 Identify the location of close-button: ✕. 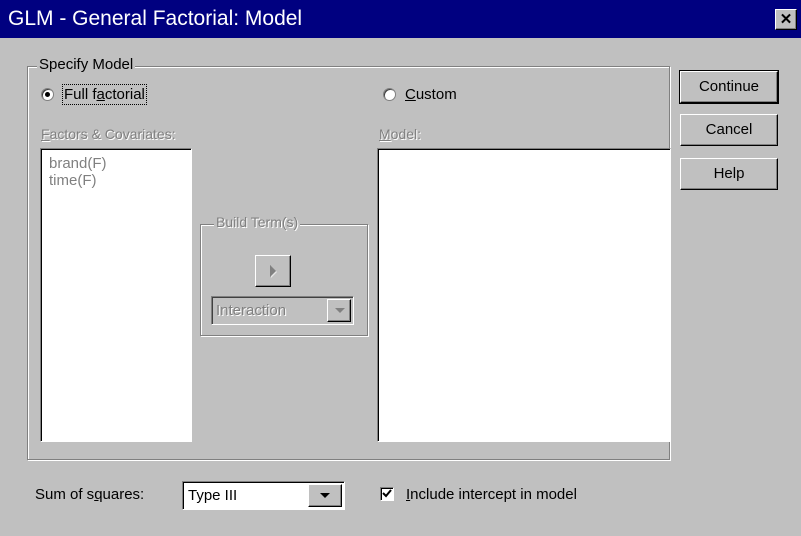
(786, 19).